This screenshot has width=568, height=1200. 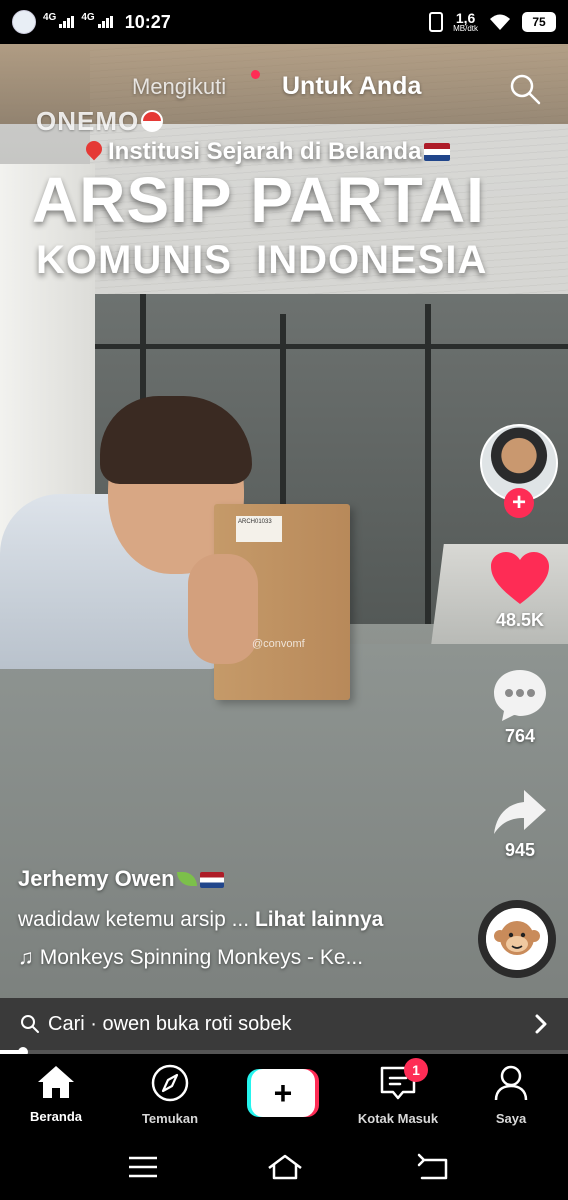 I want to click on archive-box-label-text: ARCH01033, so click(x=255, y=522).